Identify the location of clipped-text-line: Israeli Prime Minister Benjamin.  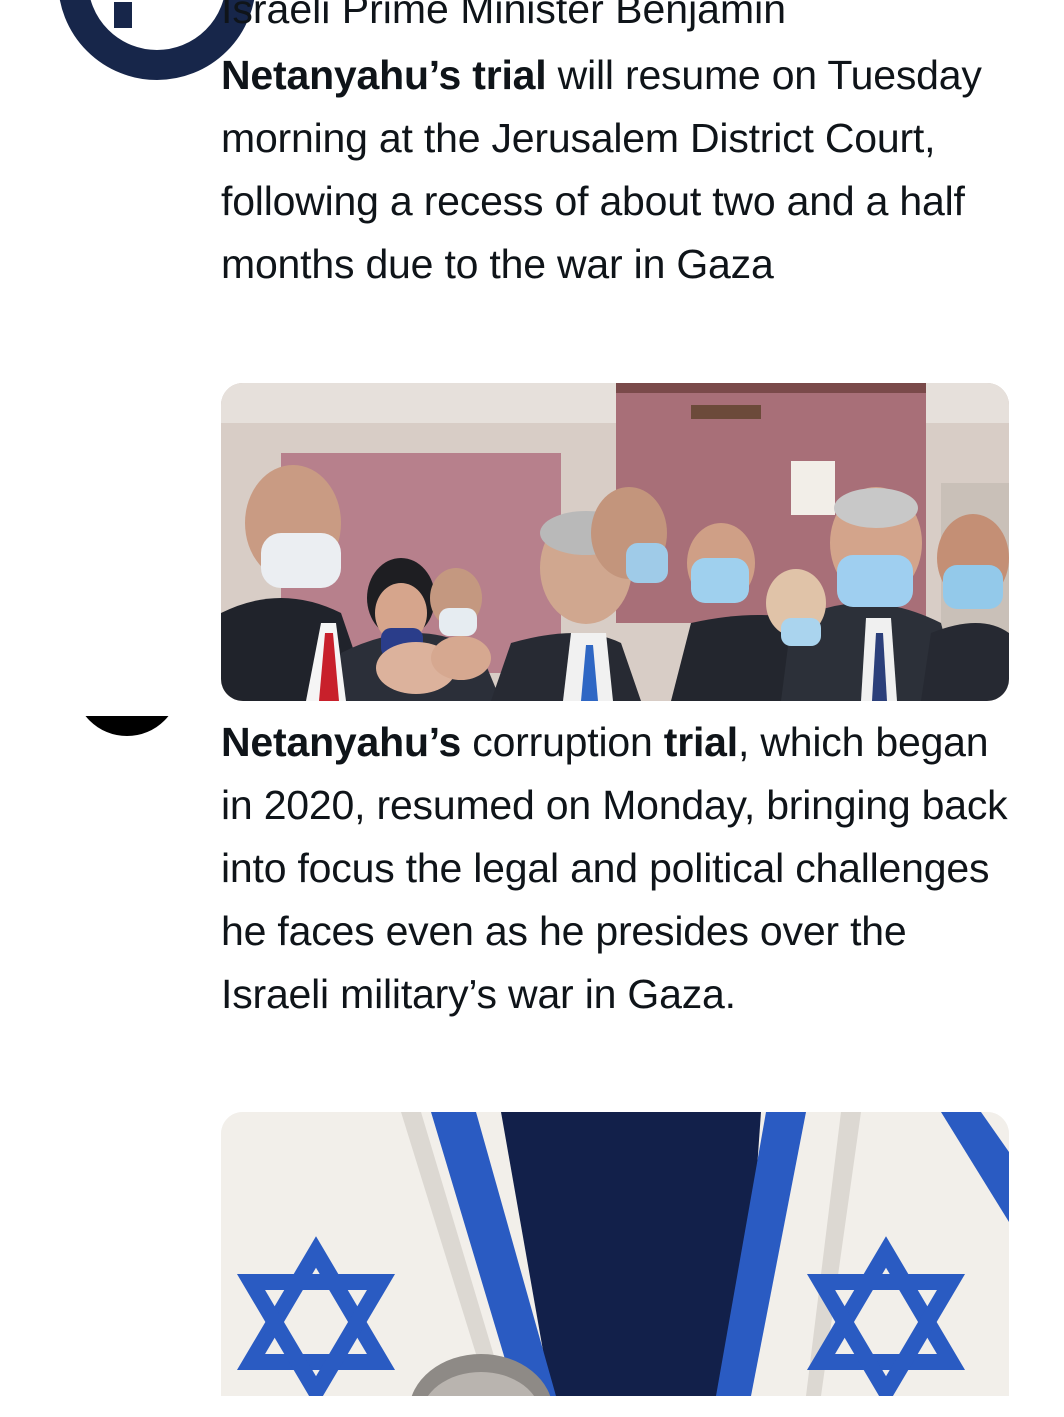
(504, 16).